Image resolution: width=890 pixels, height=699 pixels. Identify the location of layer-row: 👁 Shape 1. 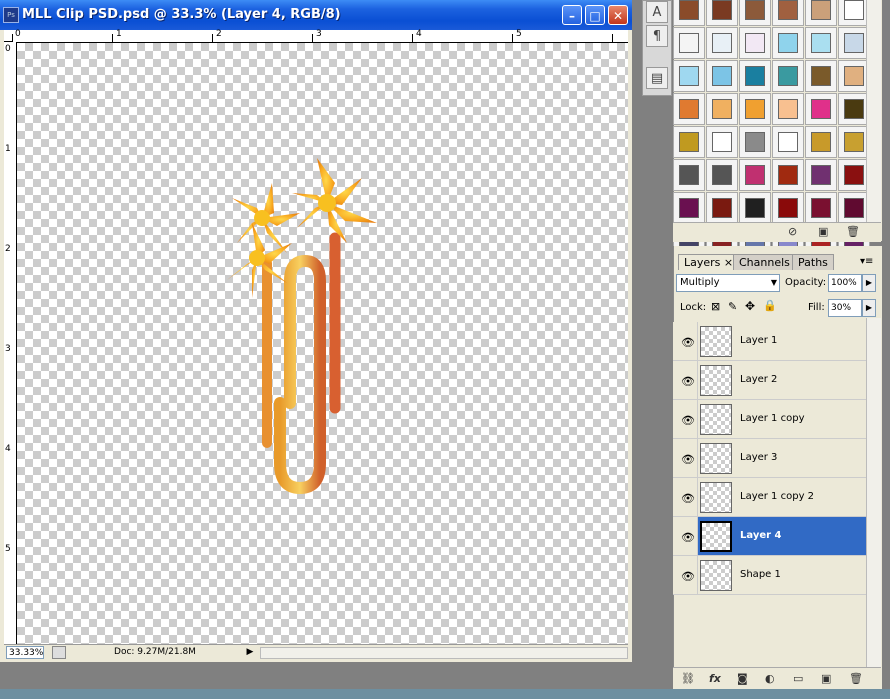
(769, 575).